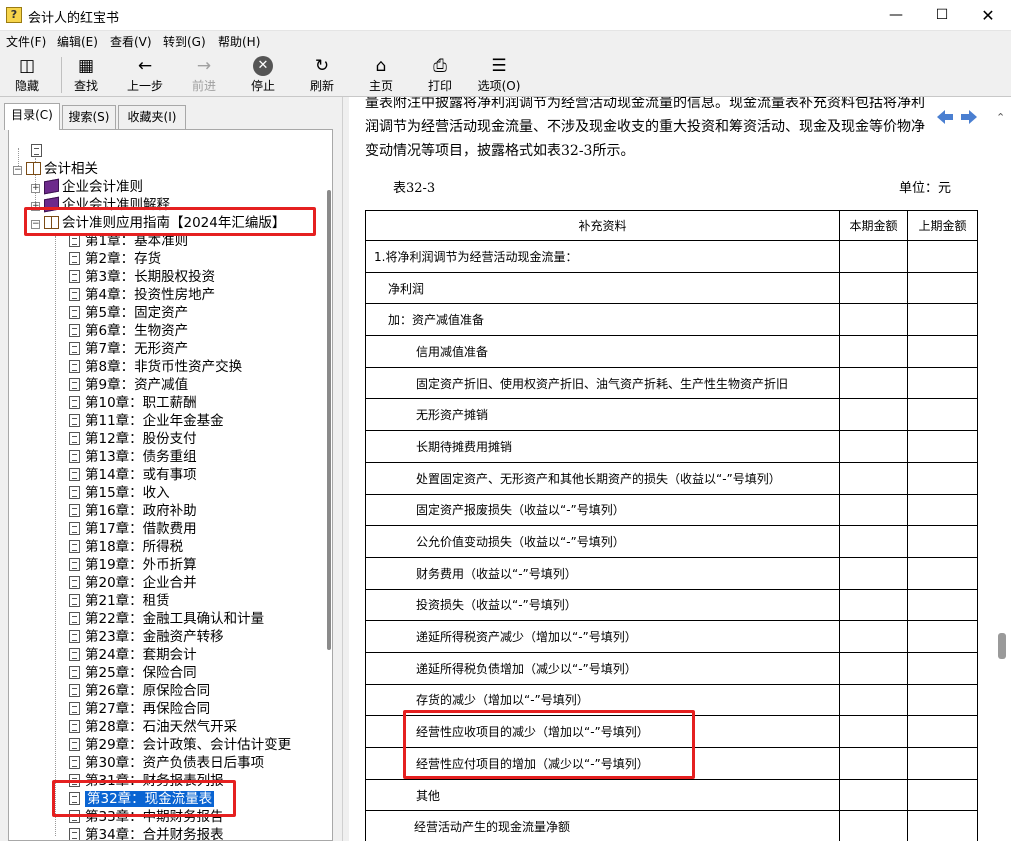  I want to click on tab-search: 搜索(S), so click(89, 117).